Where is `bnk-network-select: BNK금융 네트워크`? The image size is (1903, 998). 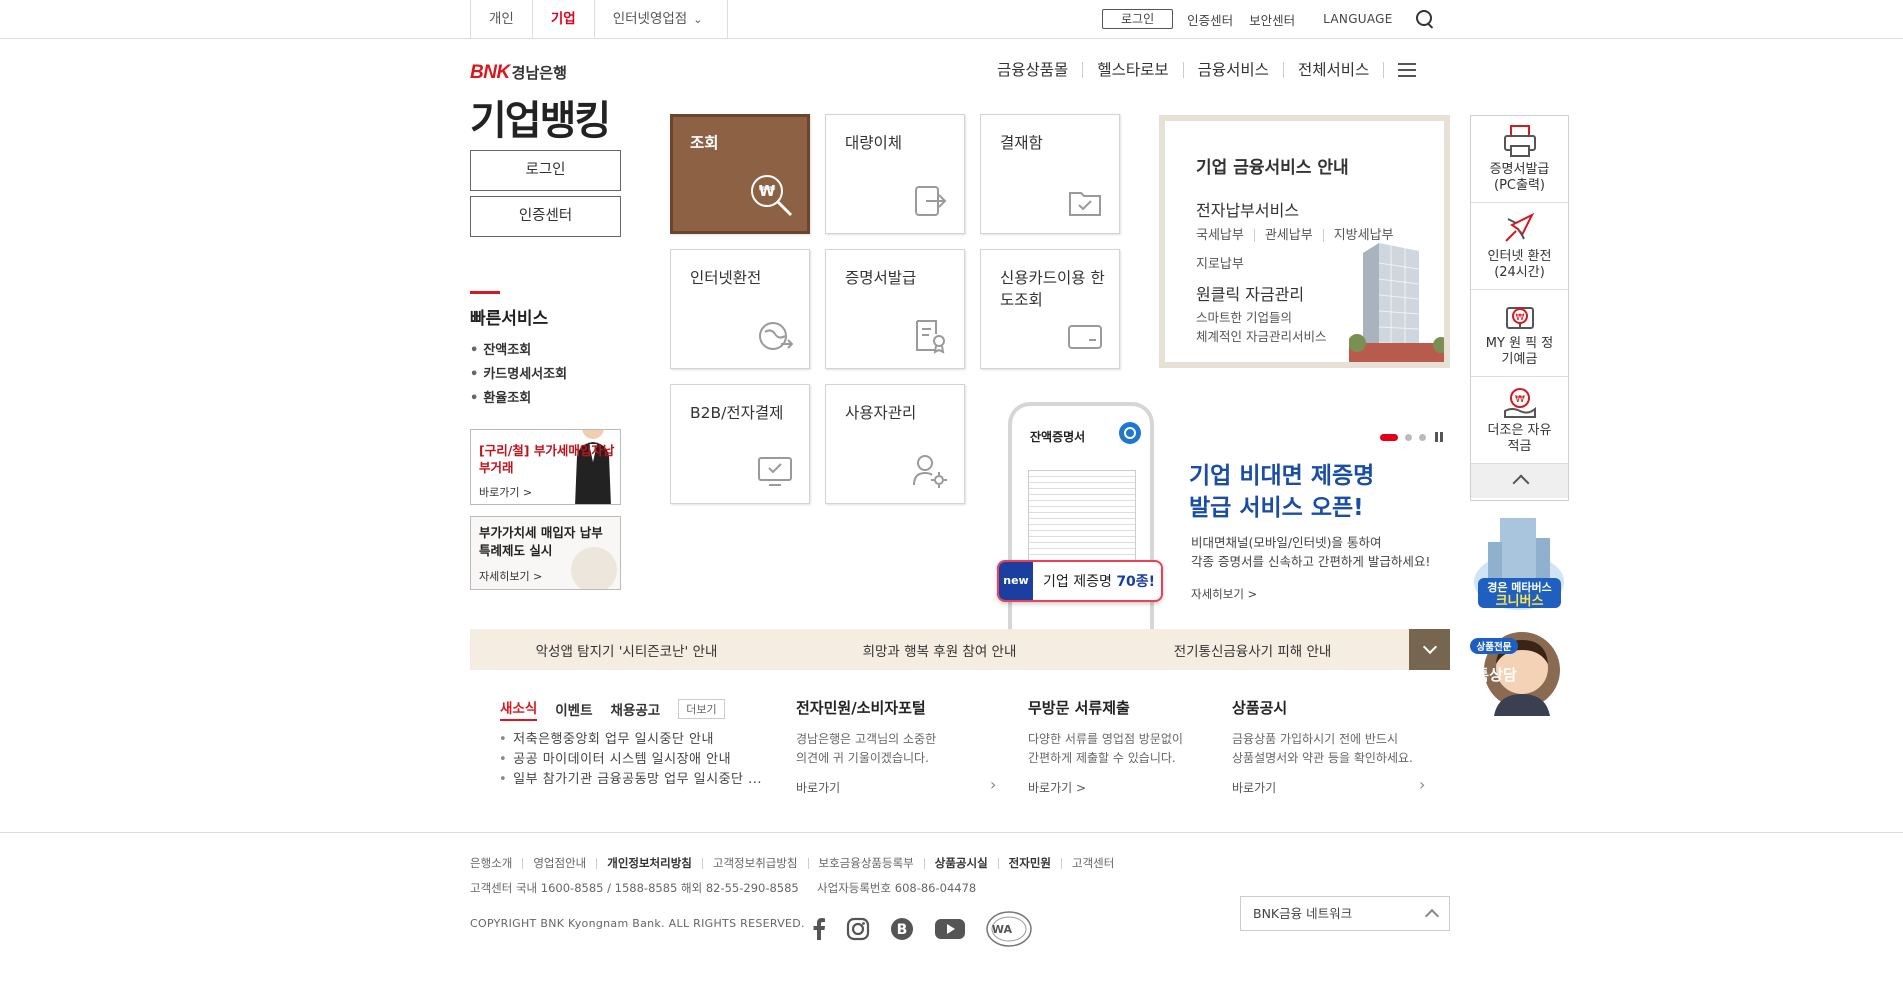
bnk-network-select: BNK금융 네트워크 is located at coordinates (1345, 913).